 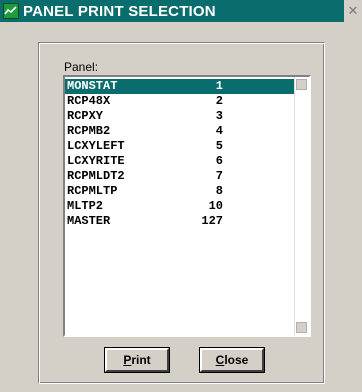 I want to click on list-item: MLTP2 10, so click(x=181, y=206).